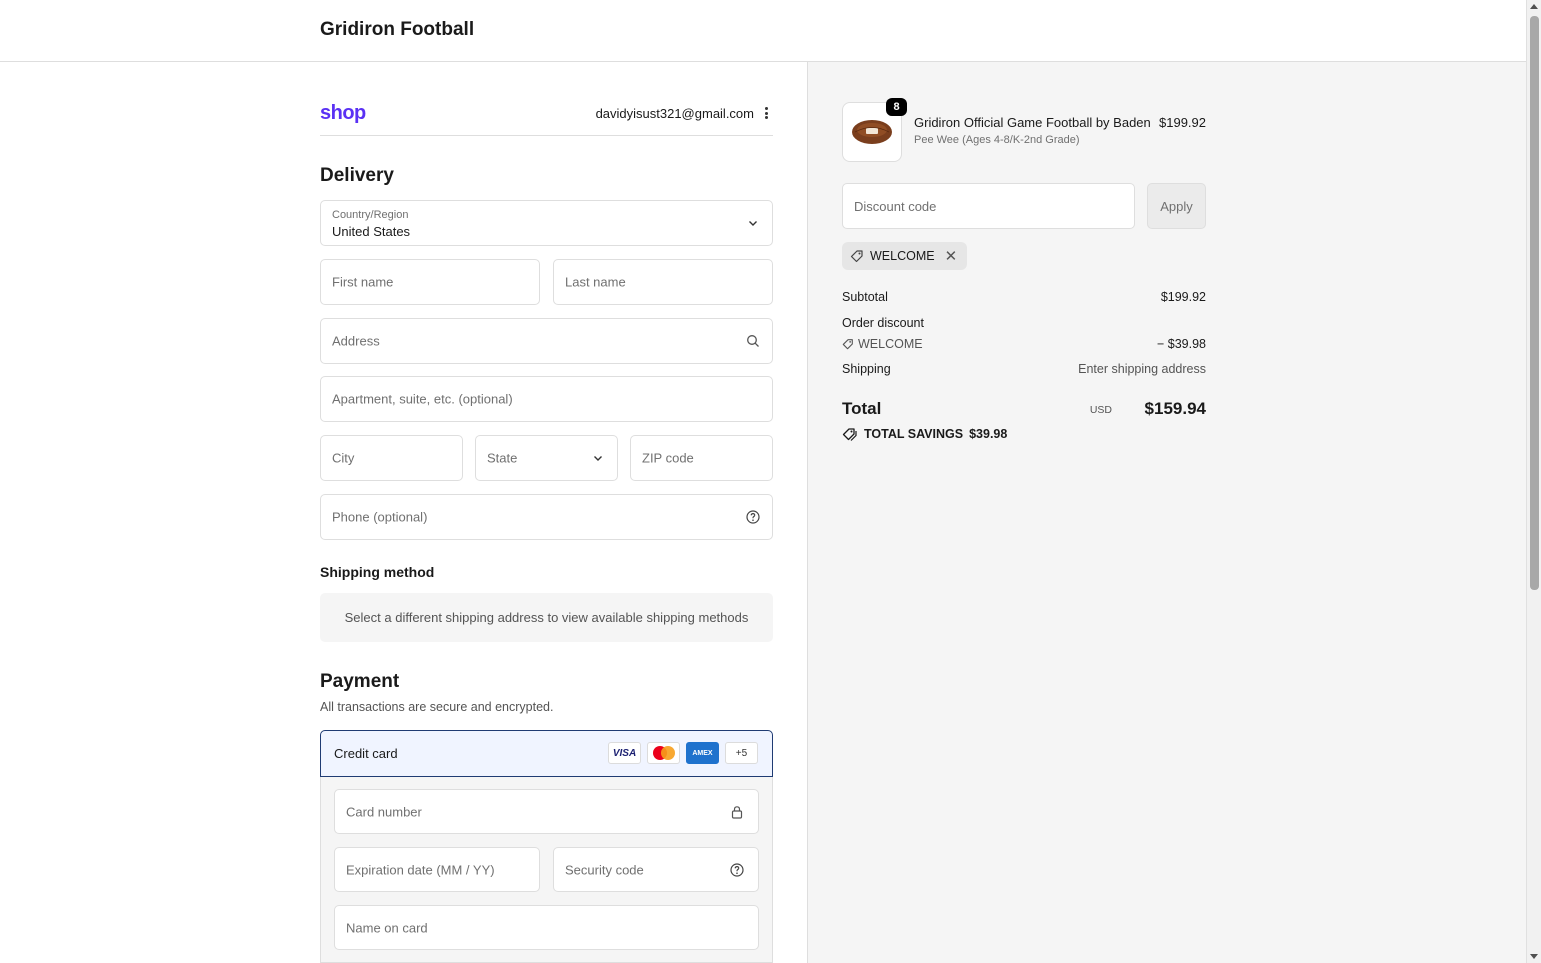 The width and height of the screenshot is (1541, 963). What do you see at coordinates (766, 113) in the screenshot?
I see `kebab-menu-icon` at bounding box center [766, 113].